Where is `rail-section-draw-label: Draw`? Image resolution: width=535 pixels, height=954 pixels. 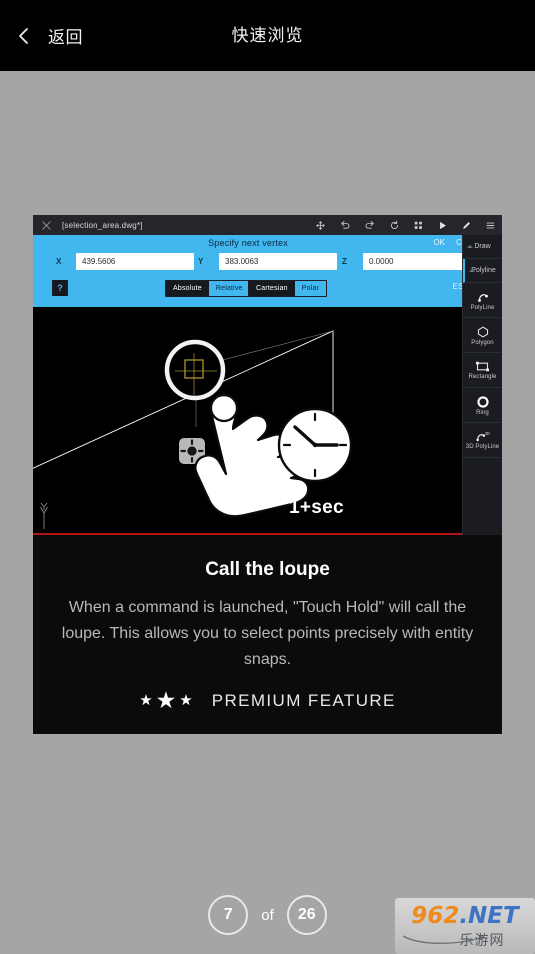
rail-section-draw-label: Draw is located at coordinates (482, 246).